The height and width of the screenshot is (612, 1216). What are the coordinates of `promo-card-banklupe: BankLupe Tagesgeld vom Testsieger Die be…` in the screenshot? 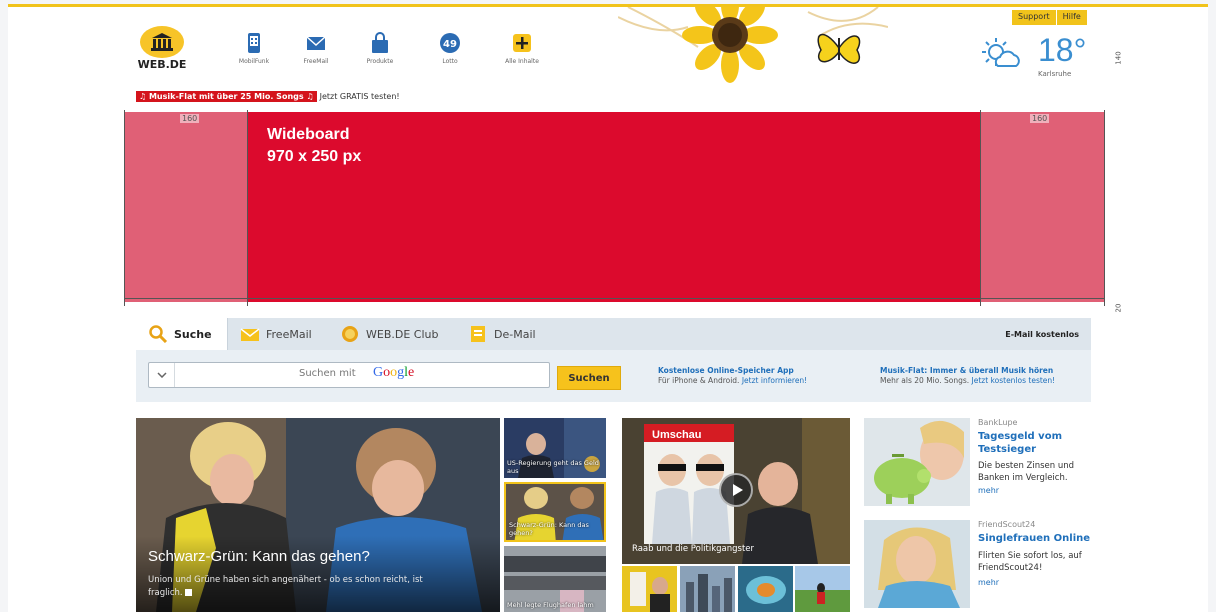 It's located at (984, 464).